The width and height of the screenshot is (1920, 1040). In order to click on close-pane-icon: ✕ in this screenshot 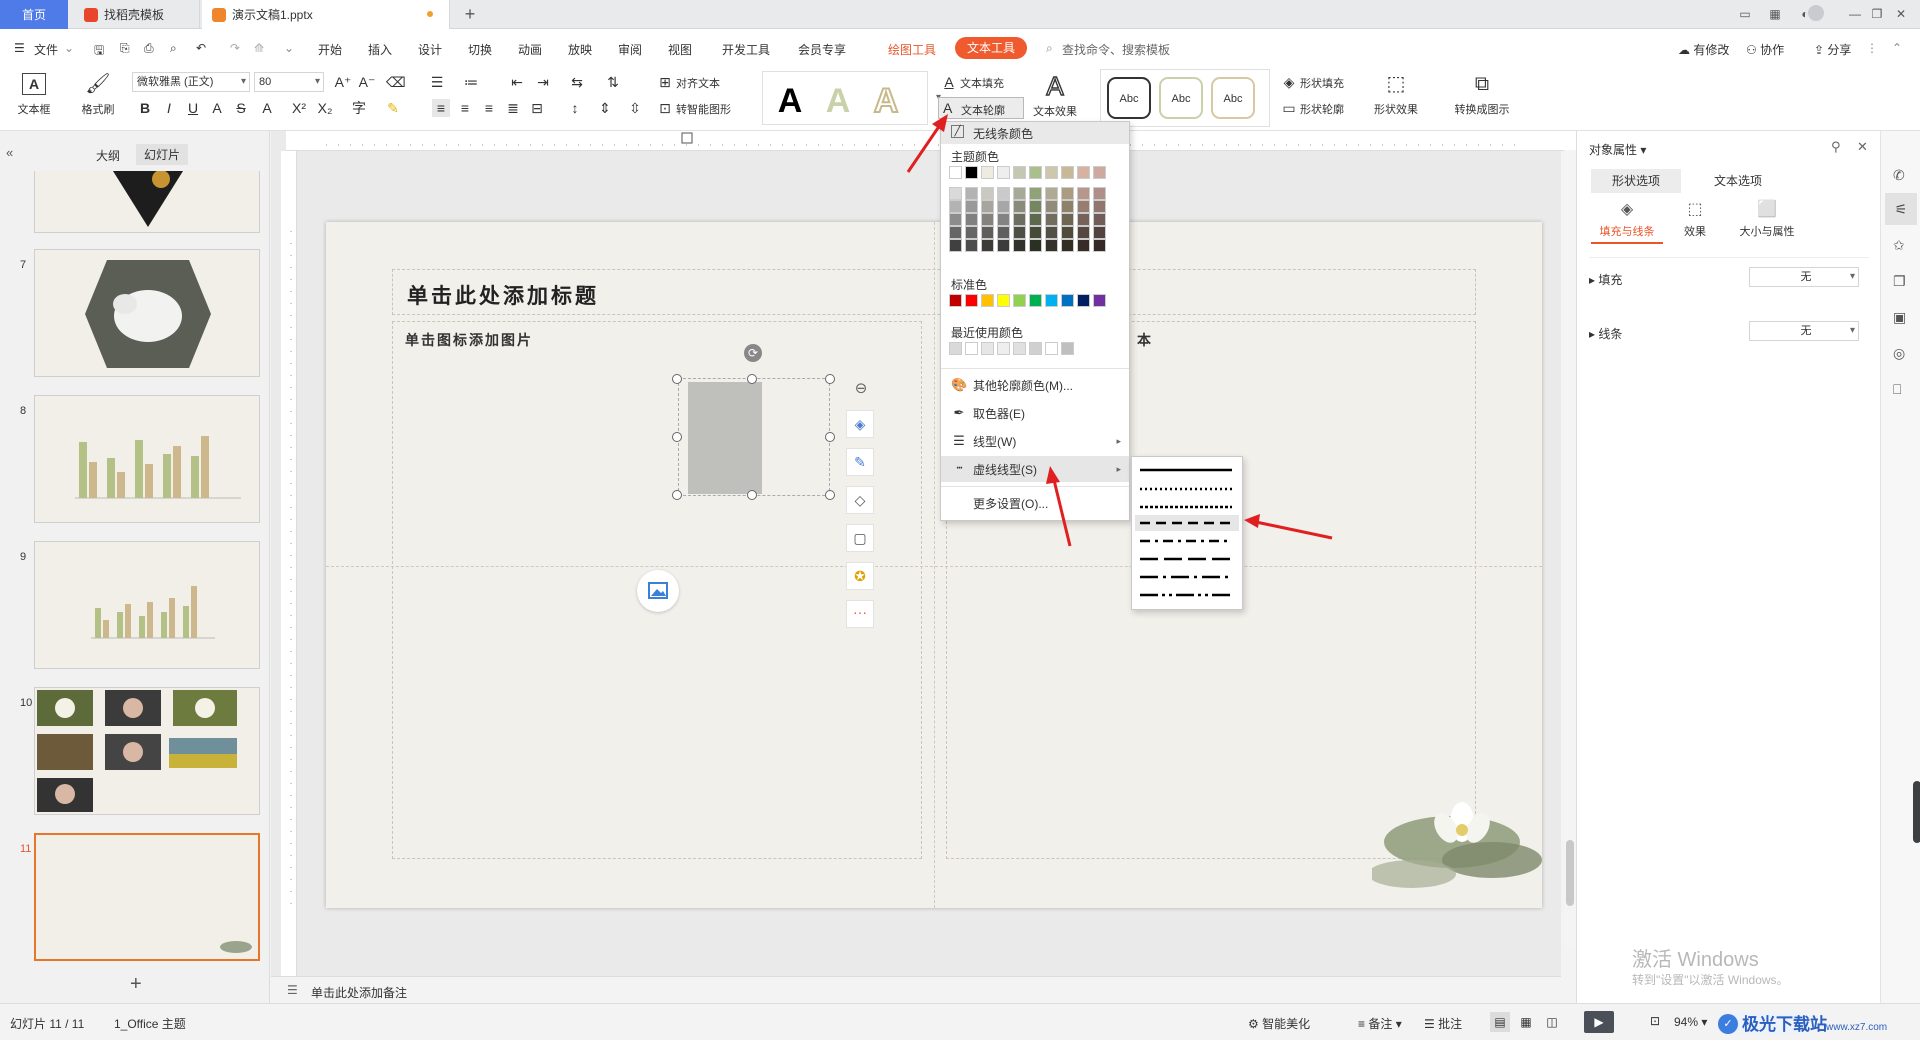, I will do `click(1862, 147)`.